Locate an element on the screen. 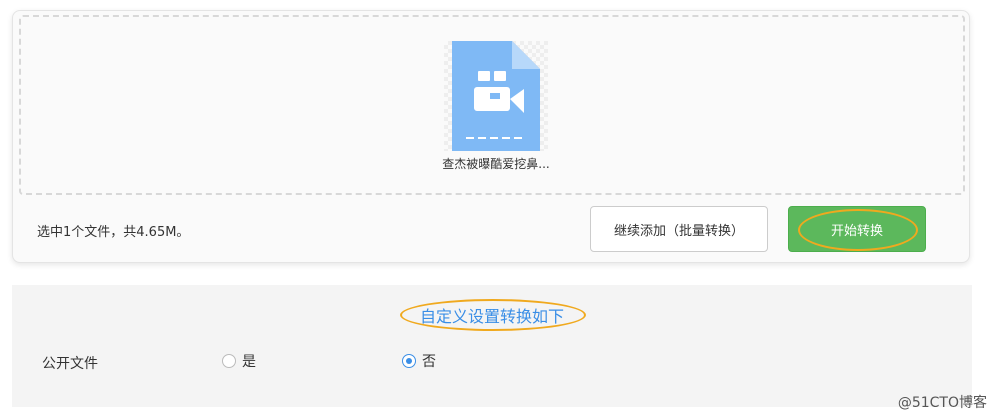 The width and height of the screenshot is (997, 420). radio-no is located at coordinates (409, 361).